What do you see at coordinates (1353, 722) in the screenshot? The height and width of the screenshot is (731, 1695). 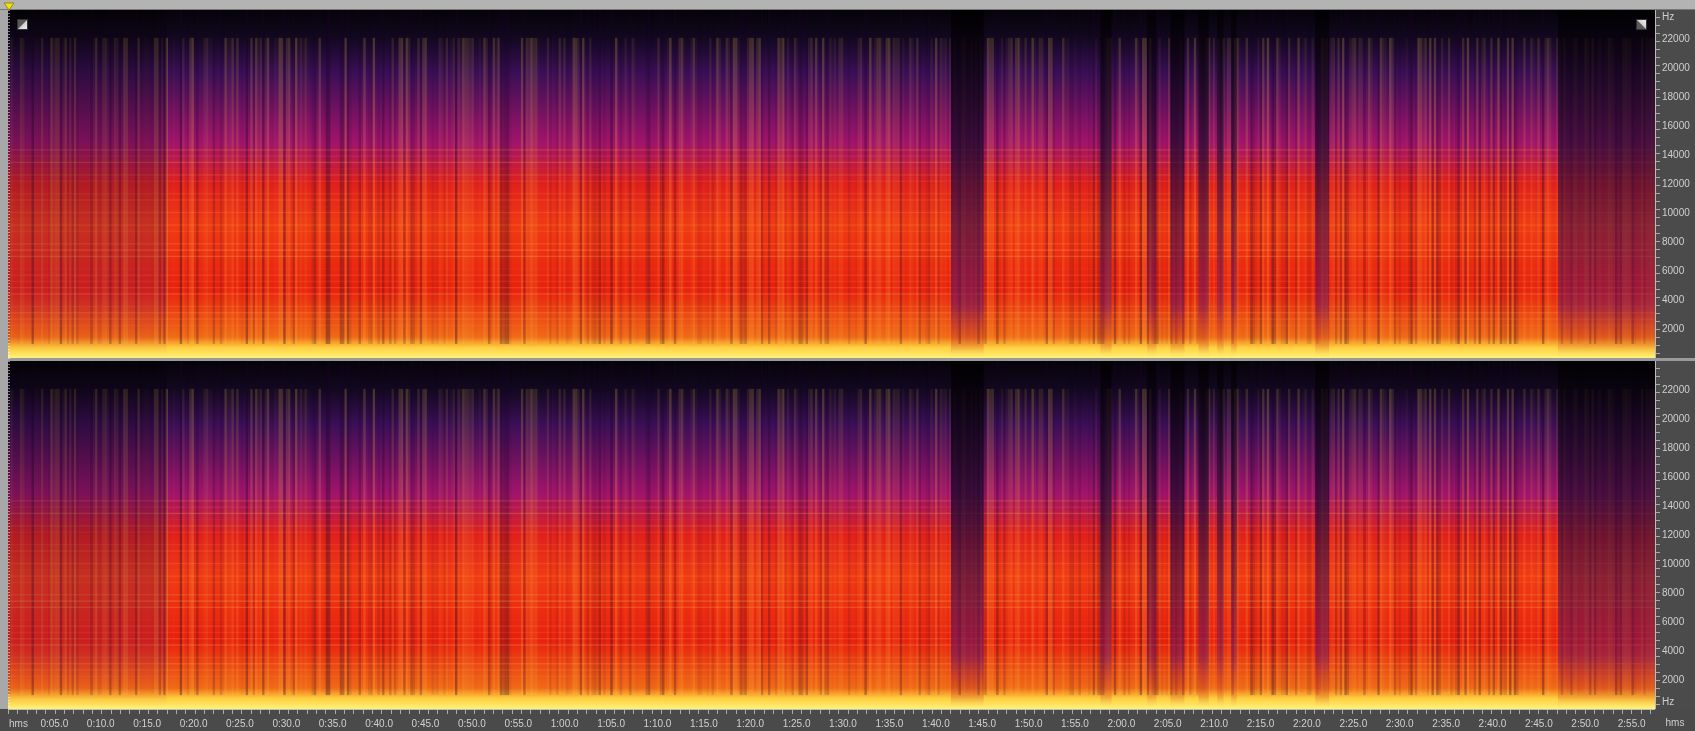 I see `time-label: 2:25.0` at bounding box center [1353, 722].